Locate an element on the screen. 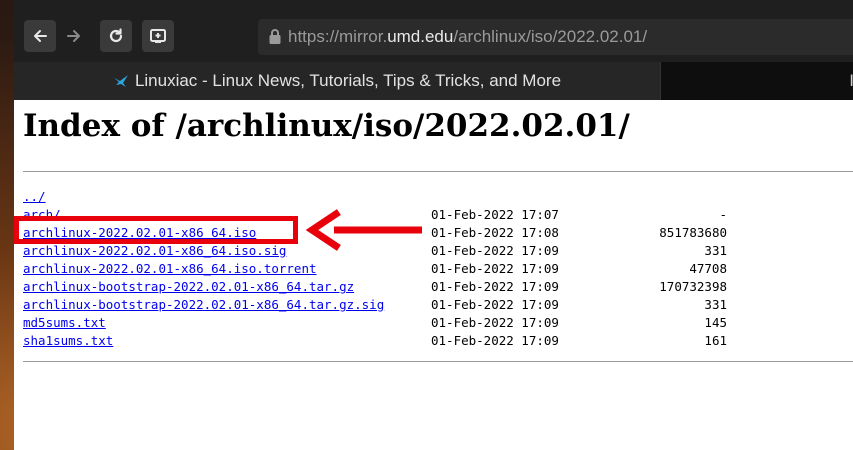  file-link: sha1sums.txt is located at coordinates (68, 340).